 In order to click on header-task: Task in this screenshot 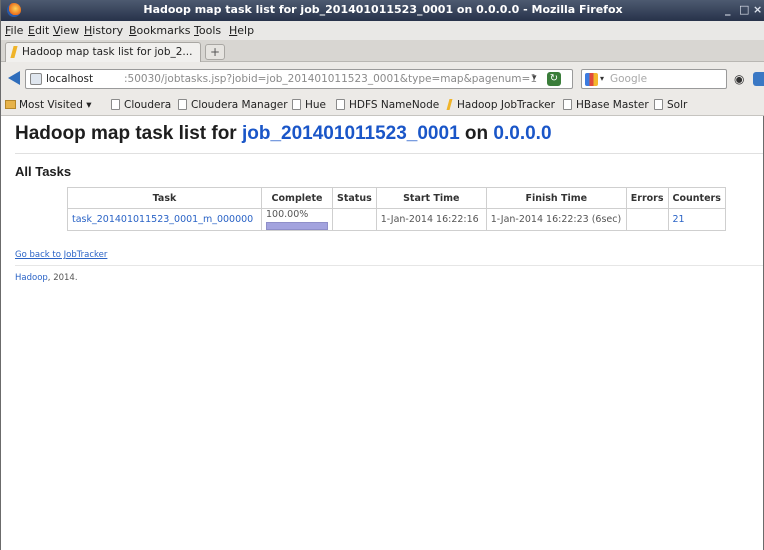, I will do `click(164, 198)`.